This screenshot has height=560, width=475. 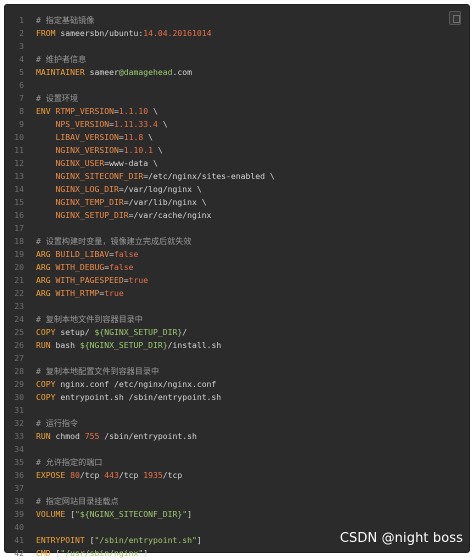 I want to click on code-token-plain: bash, so click(x=67, y=345).